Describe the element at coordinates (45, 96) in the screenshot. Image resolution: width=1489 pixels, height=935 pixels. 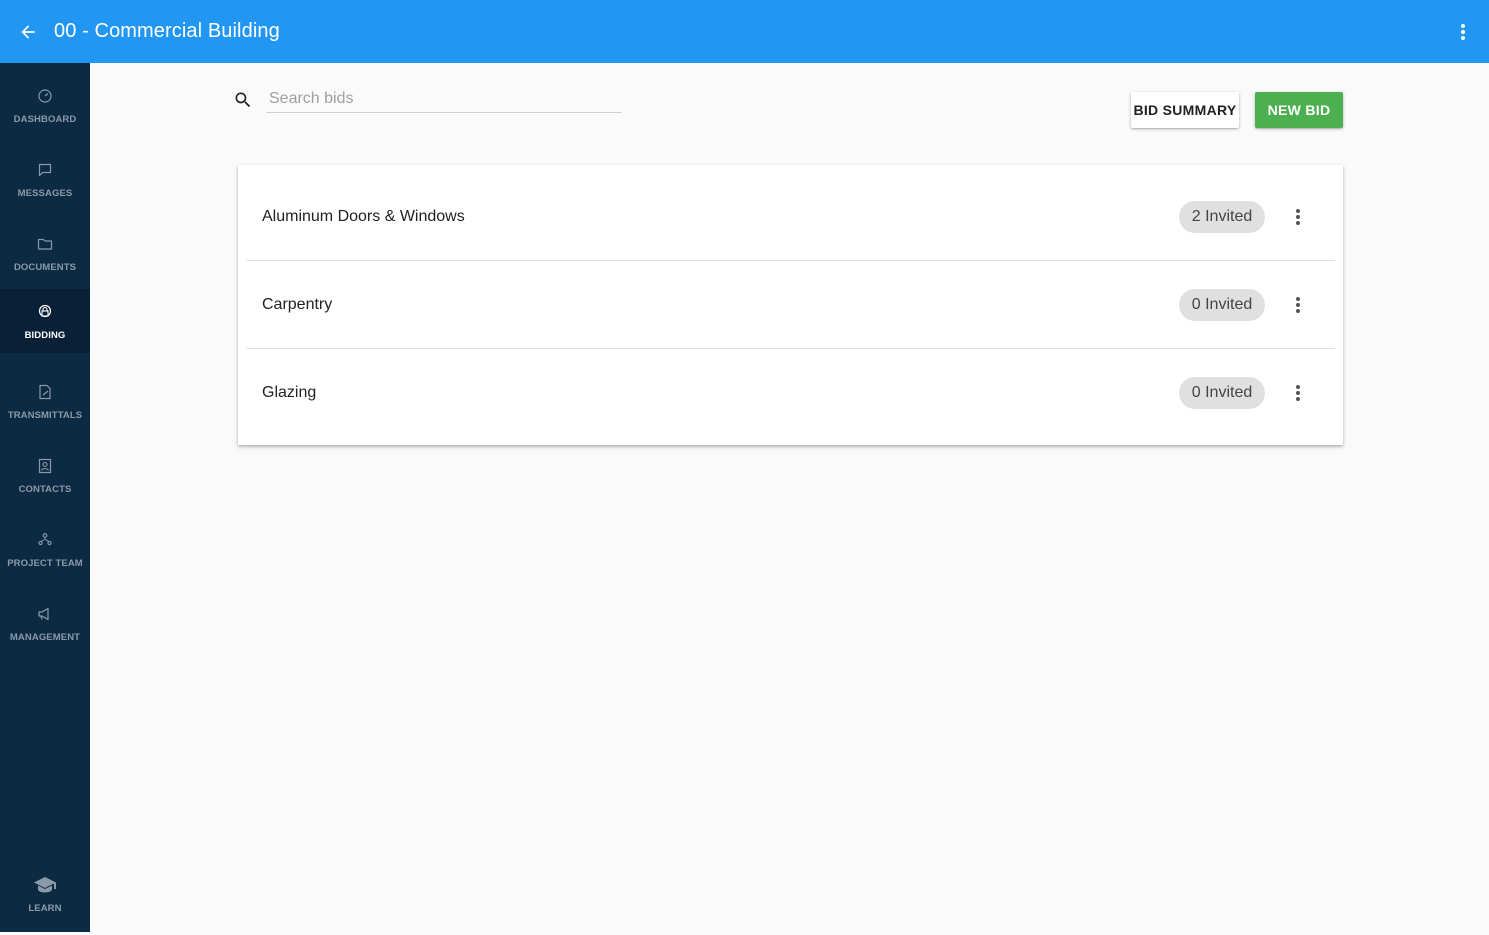
I see `dashboard-icon` at that location.